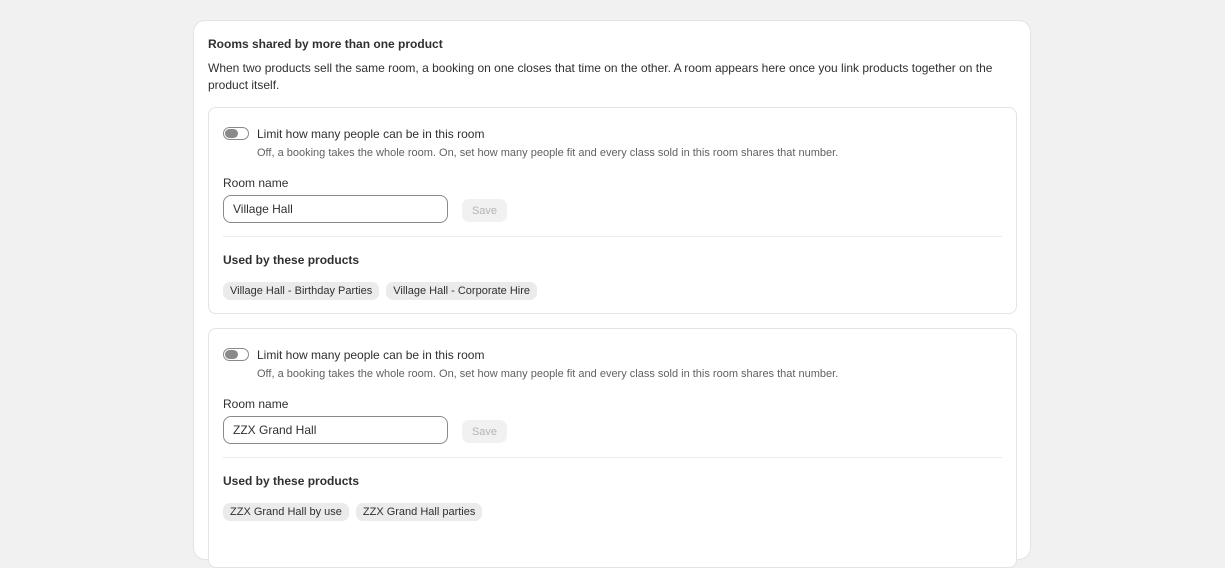 The image size is (1225, 568). What do you see at coordinates (301, 291) in the screenshot?
I see `product-chip: Village Hall - Birthday Parties` at bounding box center [301, 291].